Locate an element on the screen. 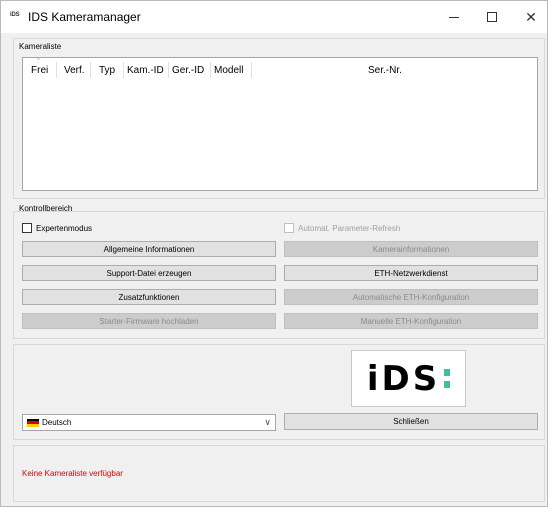 Image resolution: width=548 pixels, height=507 pixels. column-header-serial: Ser.-Nr. is located at coordinates (385, 70).